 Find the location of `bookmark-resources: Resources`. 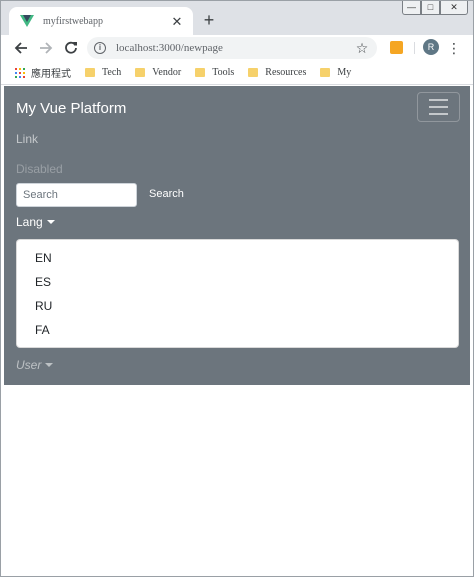

bookmark-resources: Resources is located at coordinates (277, 72).